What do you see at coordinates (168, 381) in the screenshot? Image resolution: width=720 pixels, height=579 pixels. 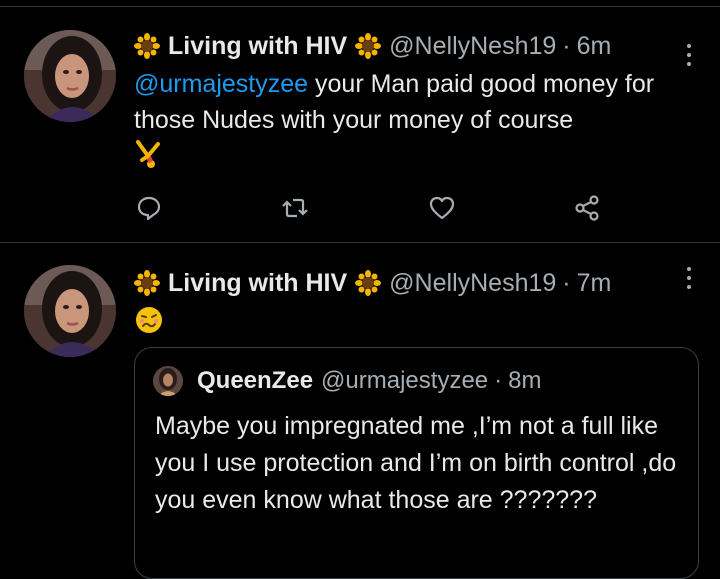 I see `quoted-avatar` at bounding box center [168, 381].